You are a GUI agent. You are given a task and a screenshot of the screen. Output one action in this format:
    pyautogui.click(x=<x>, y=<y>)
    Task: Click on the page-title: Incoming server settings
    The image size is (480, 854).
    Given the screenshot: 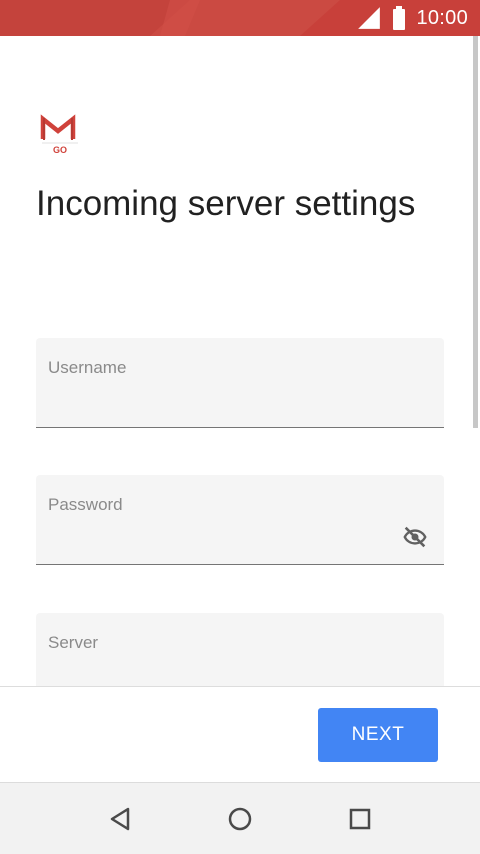 What is the action you would take?
    pyautogui.click(x=226, y=203)
    